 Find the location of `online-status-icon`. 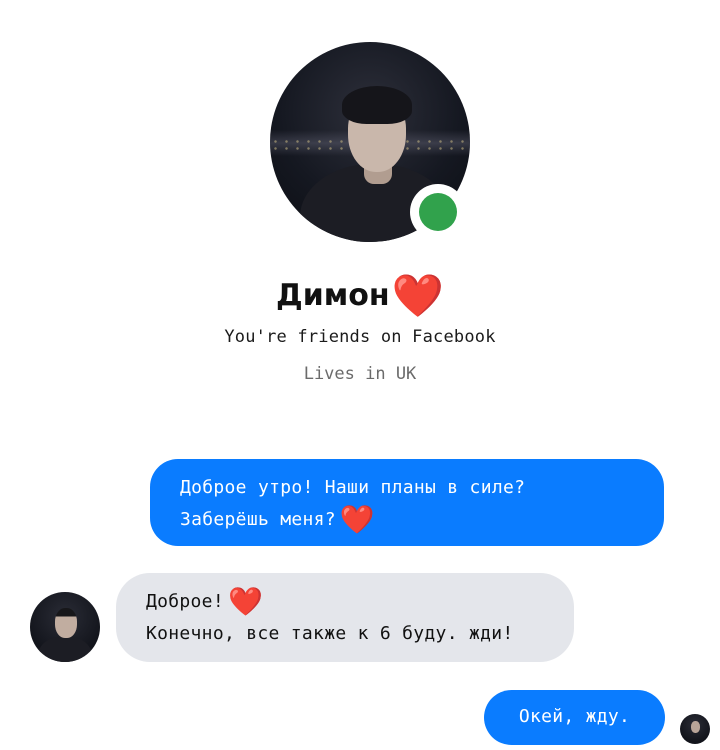

online-status-icon is located at coordinates (438, 212).